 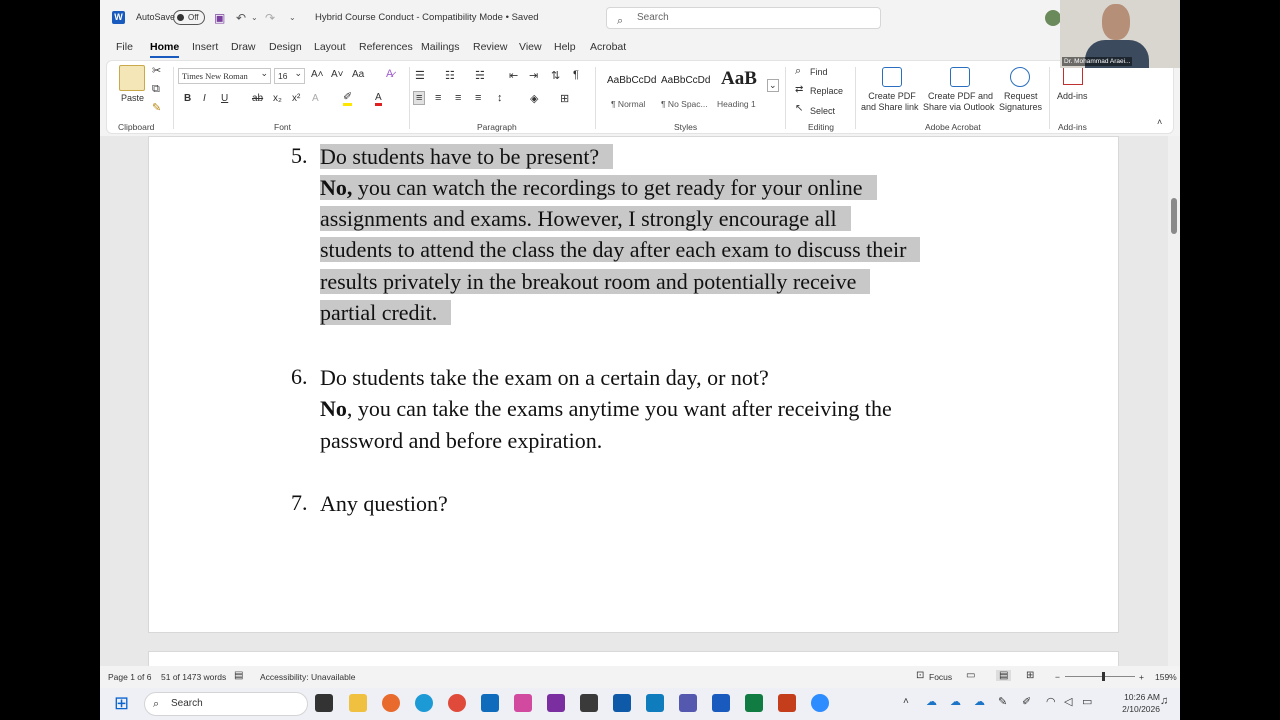 What do you see at coordinates (655, 703) in the screenshot?
I see `teamviewer-icon` at bounding box center [655, 703].